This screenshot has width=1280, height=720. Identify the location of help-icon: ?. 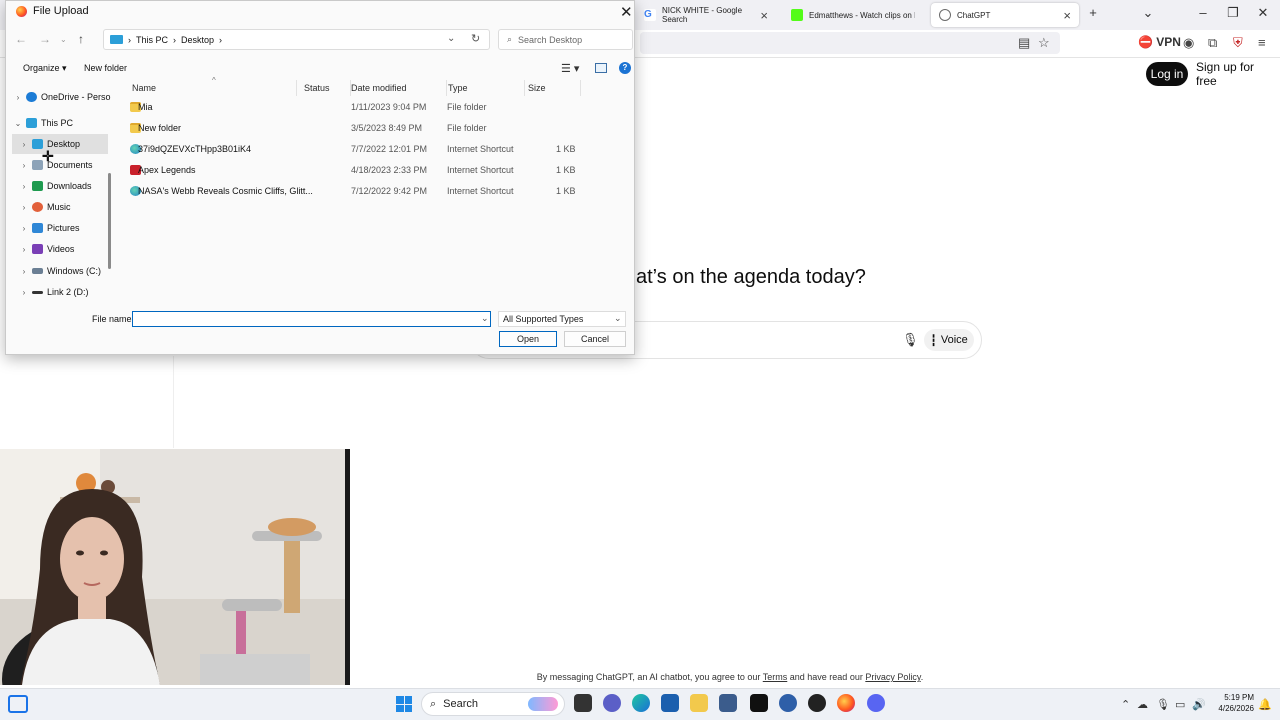
(625, 68).